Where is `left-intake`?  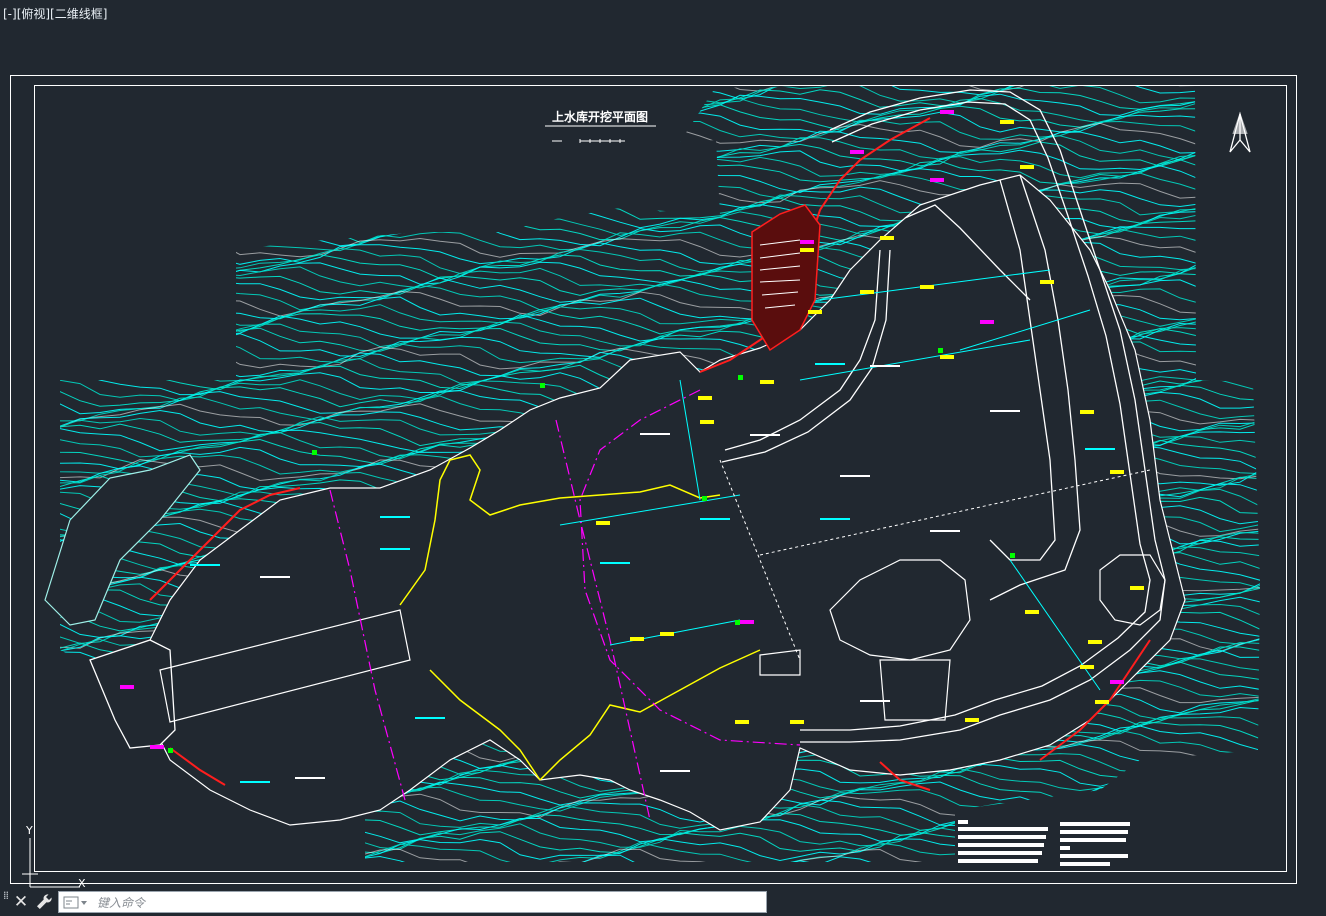 left-intake is located at coordinates (132, 694).